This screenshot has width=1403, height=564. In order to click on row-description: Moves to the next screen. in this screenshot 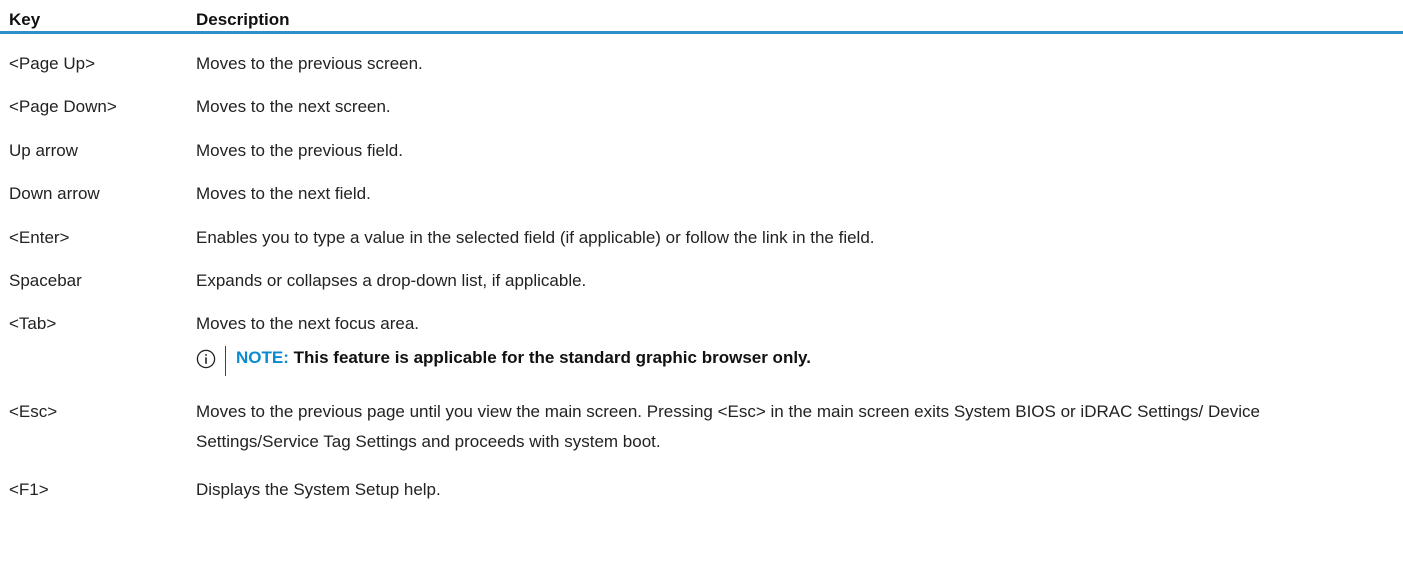, I will do `click(293, 106)`.